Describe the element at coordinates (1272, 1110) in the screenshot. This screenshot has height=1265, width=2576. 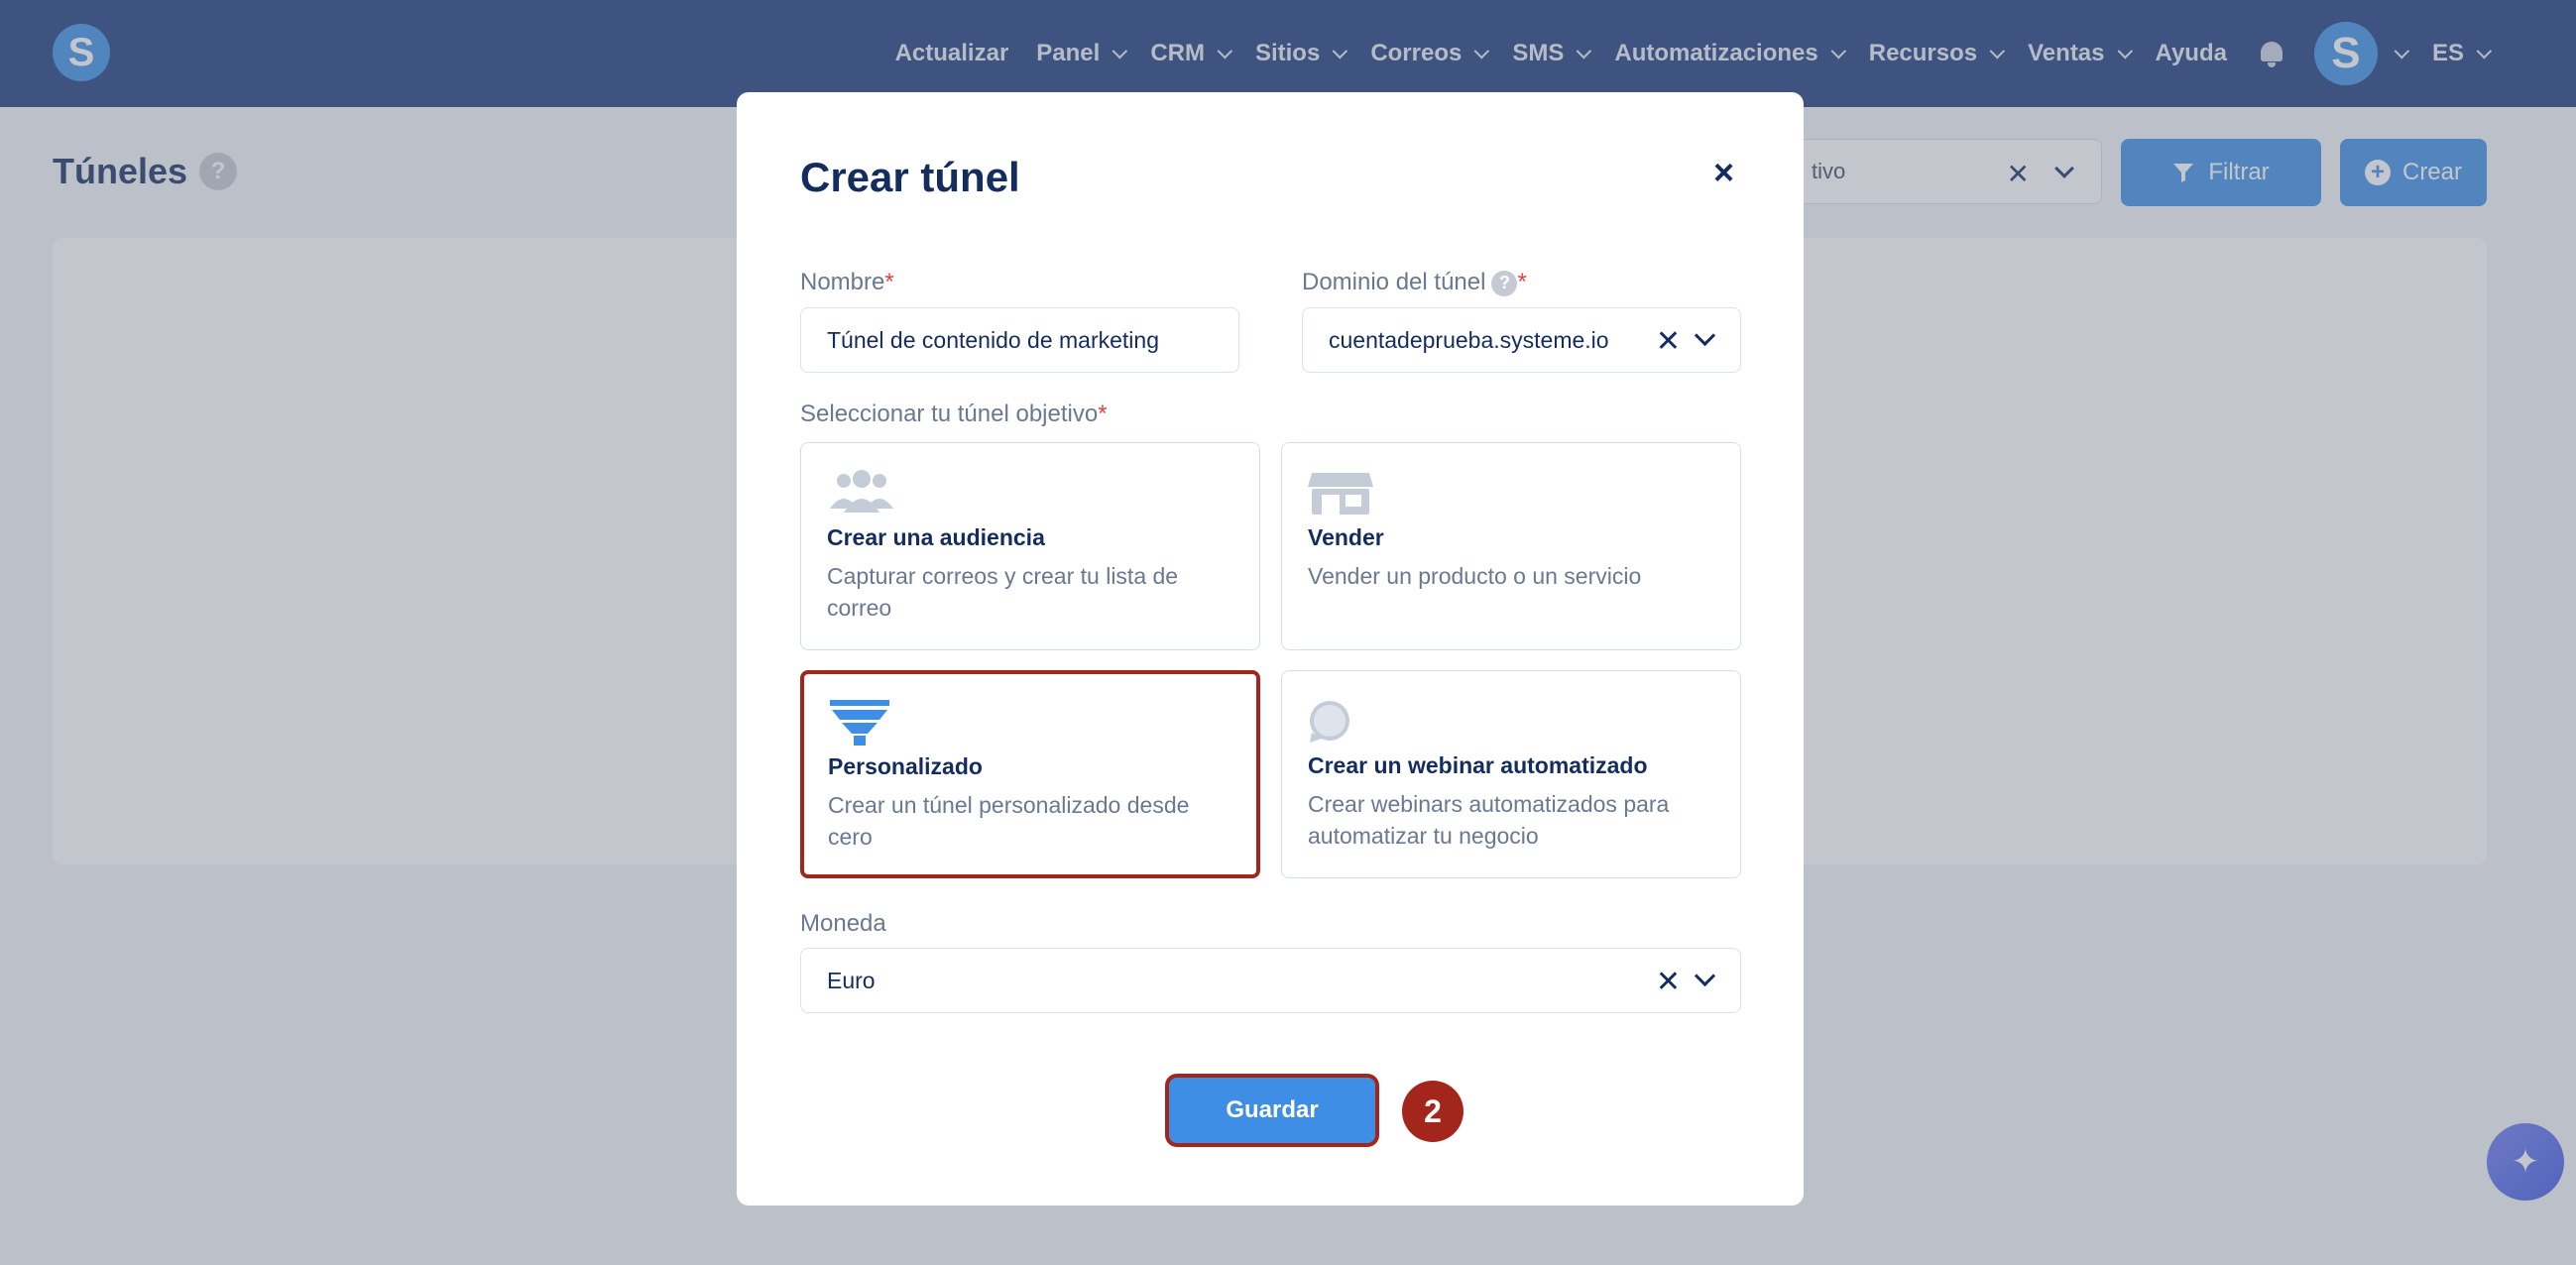
I see `save-button: Guardar` at that location.